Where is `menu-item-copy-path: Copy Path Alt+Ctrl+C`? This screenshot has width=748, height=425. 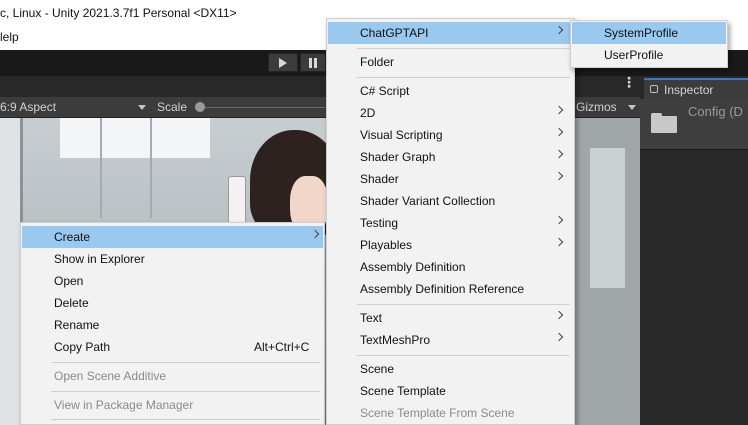
menu-item-copy-path: Copy Path Alt+Ctrl+C is located at coordinates (172, 347).